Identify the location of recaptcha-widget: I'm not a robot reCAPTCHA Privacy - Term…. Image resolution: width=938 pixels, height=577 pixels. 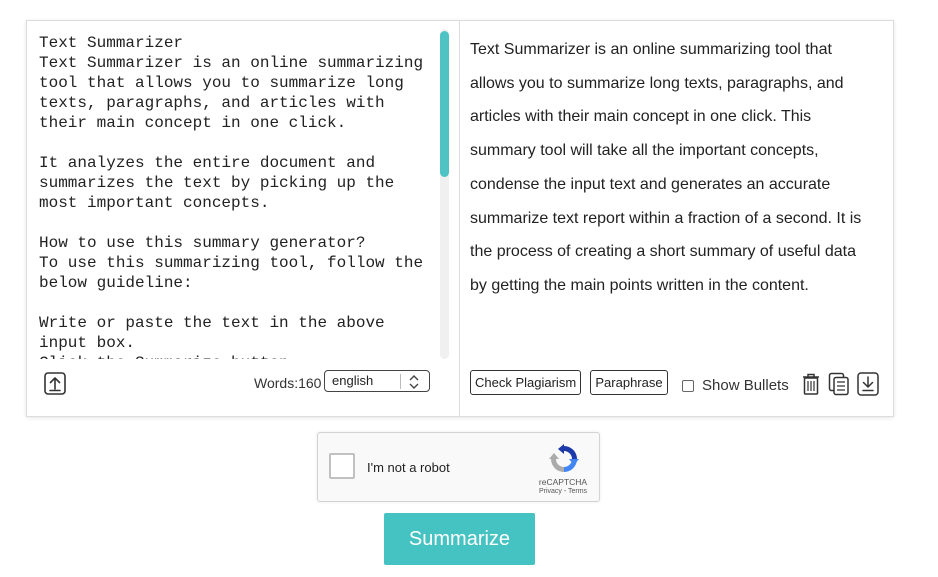
(458, 467).